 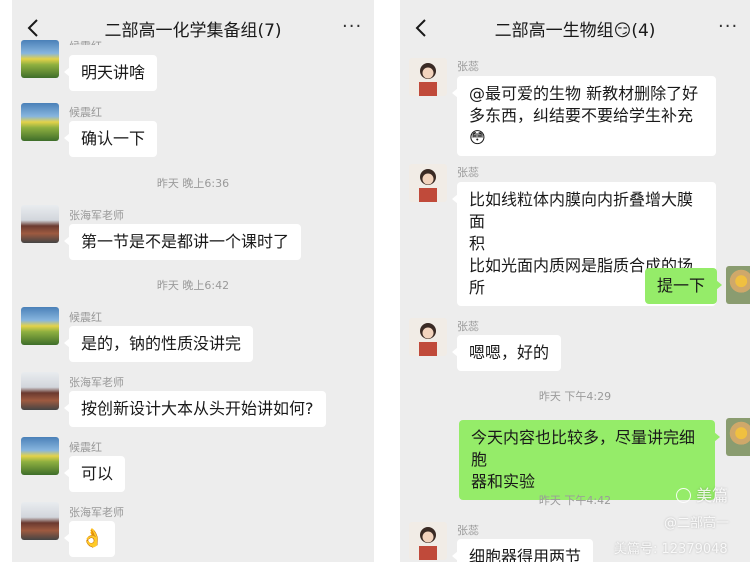 I want to click on watermark-brand-text: 美篇, so click(x=712, y=495).